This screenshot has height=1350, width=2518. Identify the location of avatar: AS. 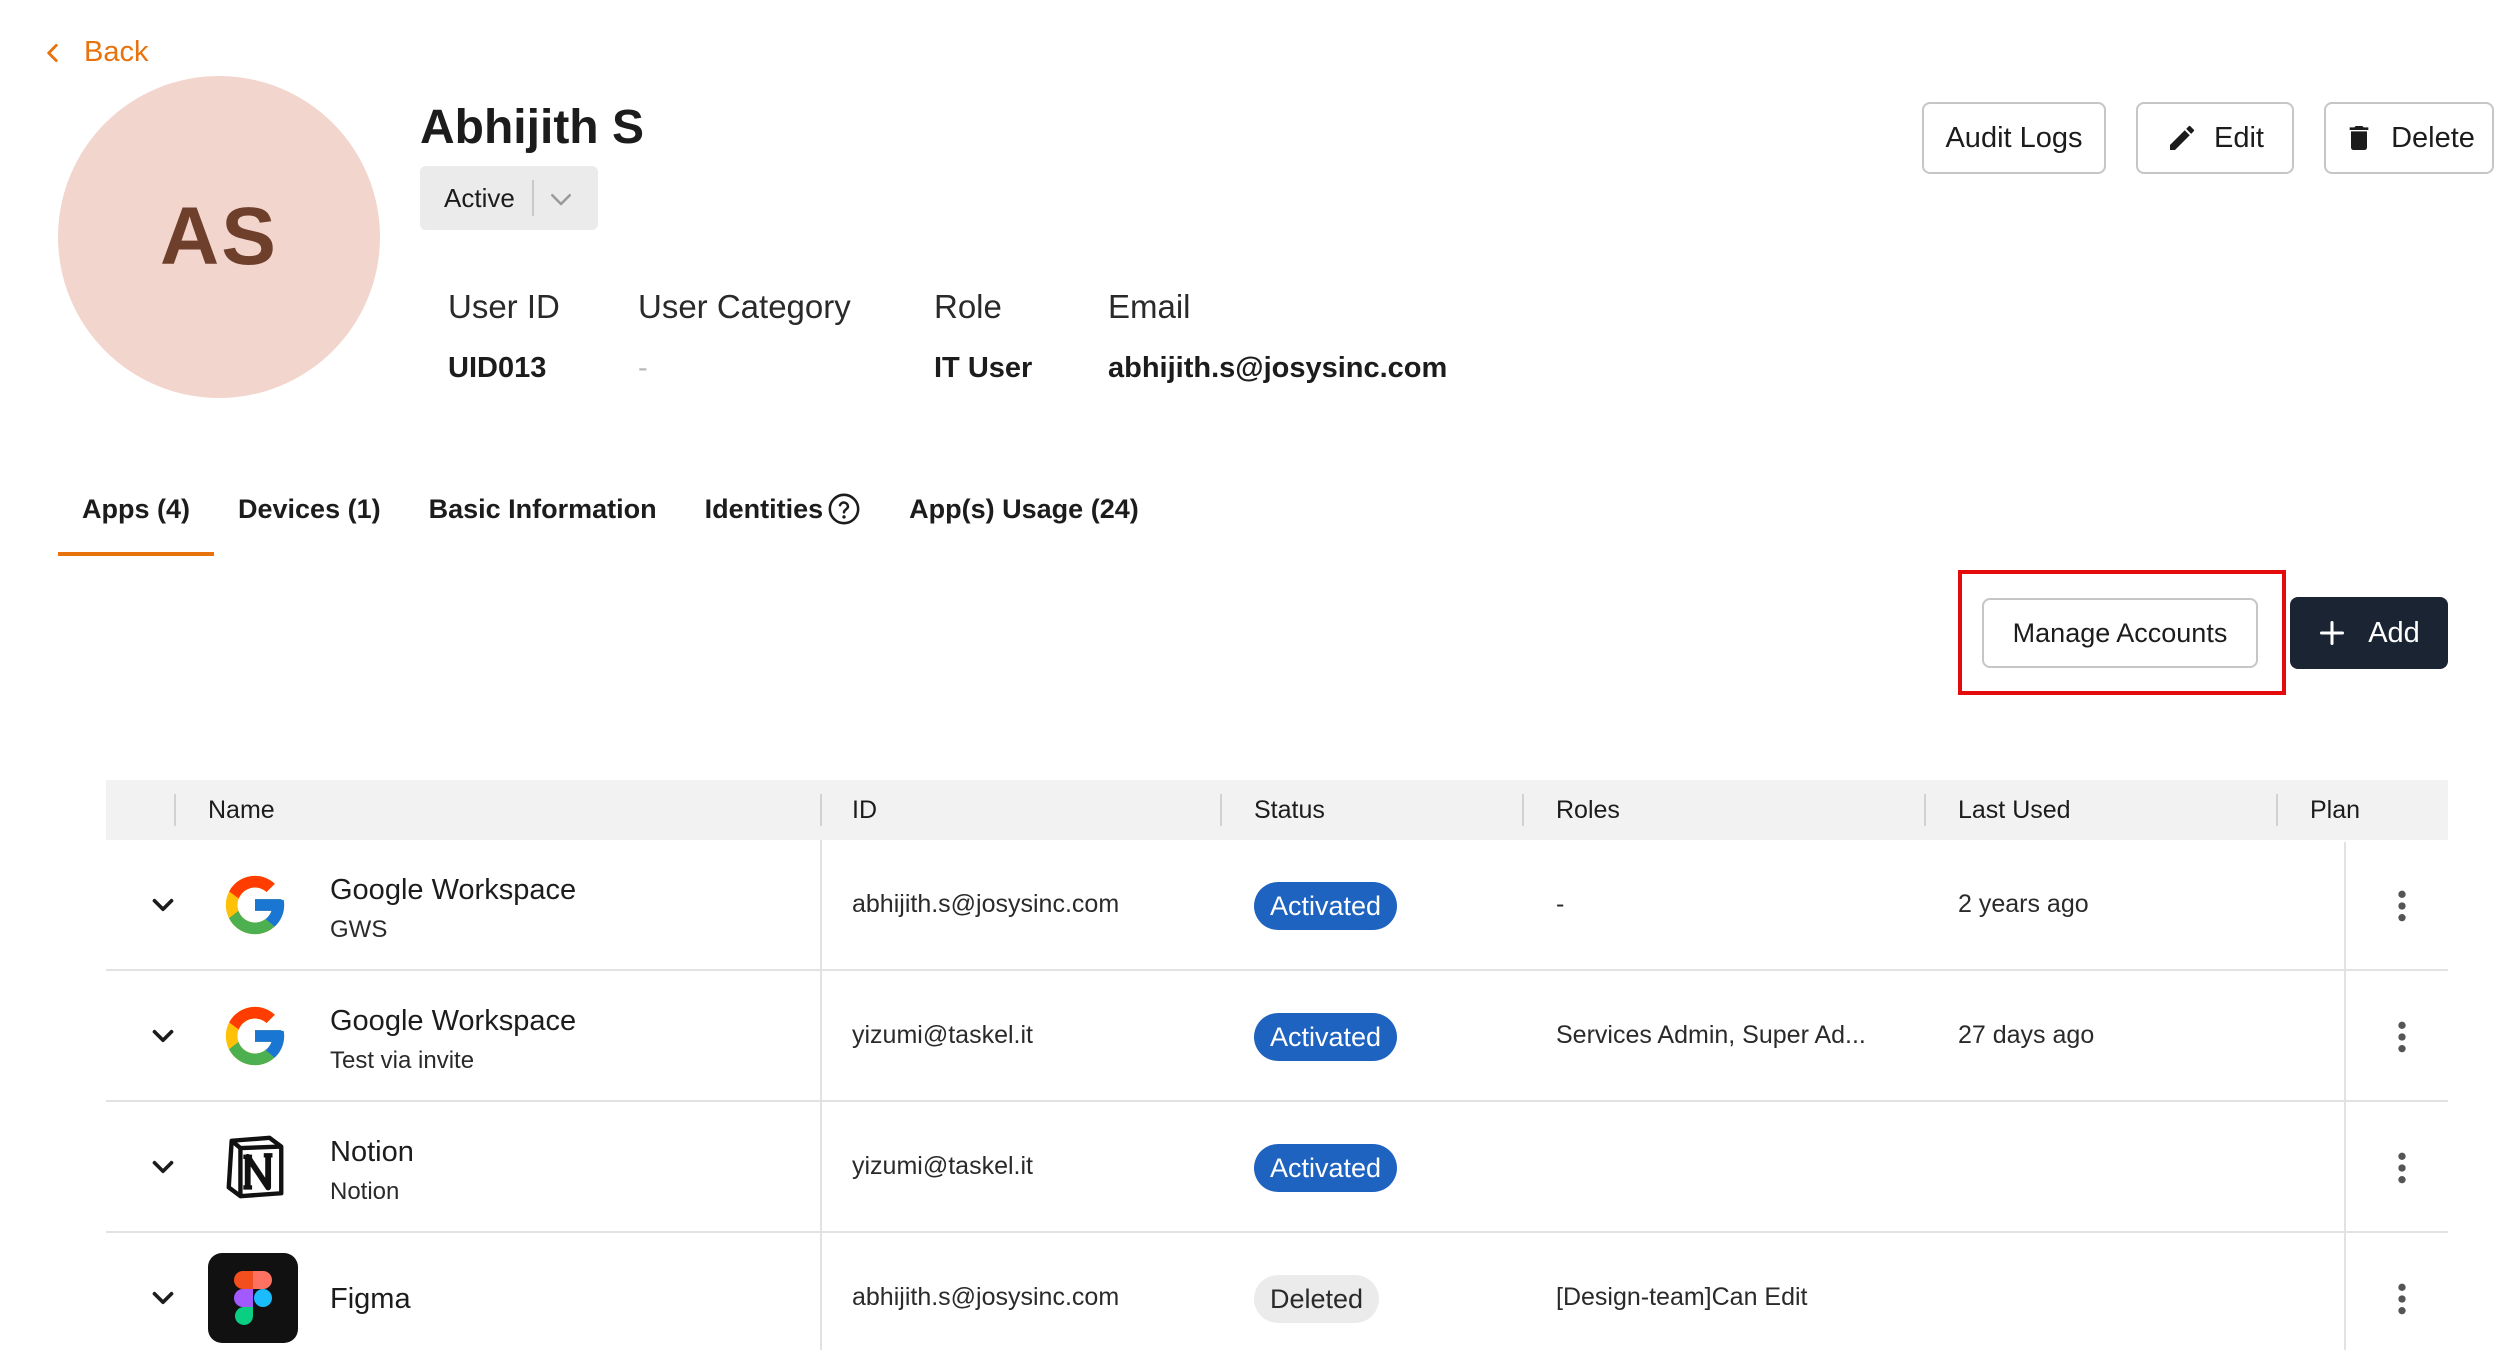
(219, 237).